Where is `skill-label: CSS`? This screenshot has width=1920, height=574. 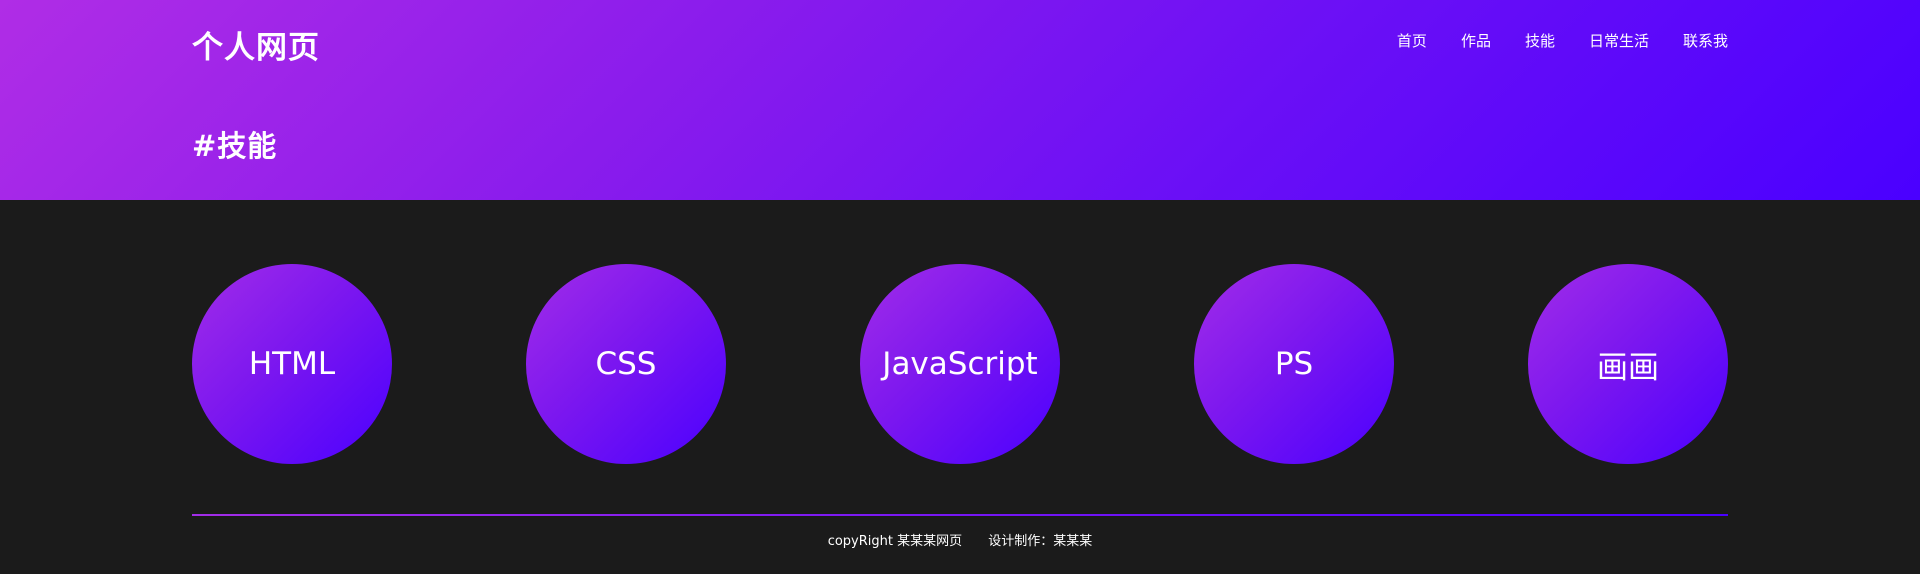
skill-label: CSS is located at coordinates (626, 364).